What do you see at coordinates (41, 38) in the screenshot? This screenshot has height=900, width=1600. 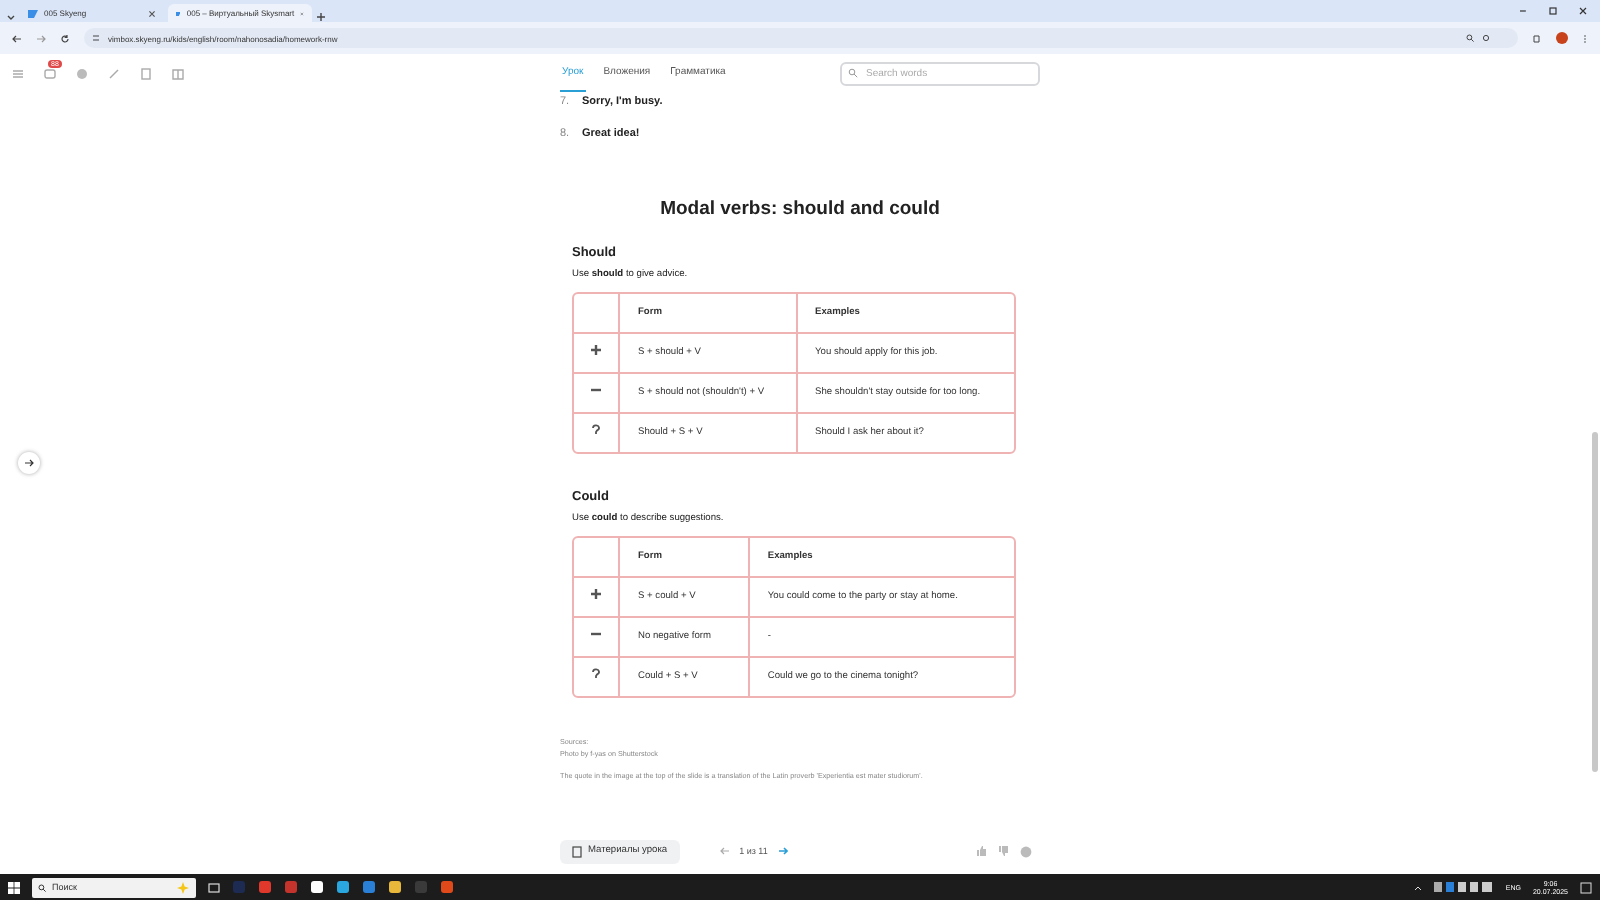 I see `forward-arrow-icon` at bounding box center [41, 38].